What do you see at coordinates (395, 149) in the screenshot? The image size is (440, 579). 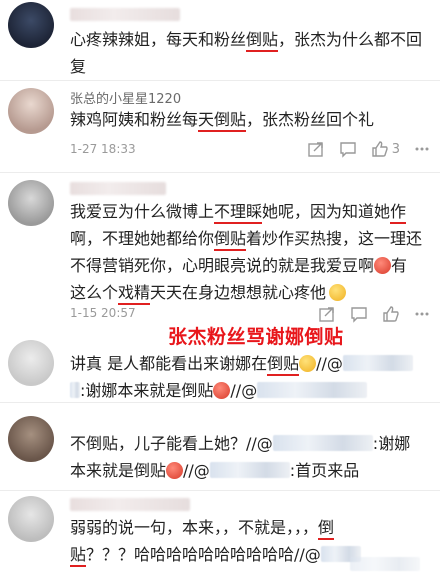 I see `like-count: 3` at bounding box center [395, 149].